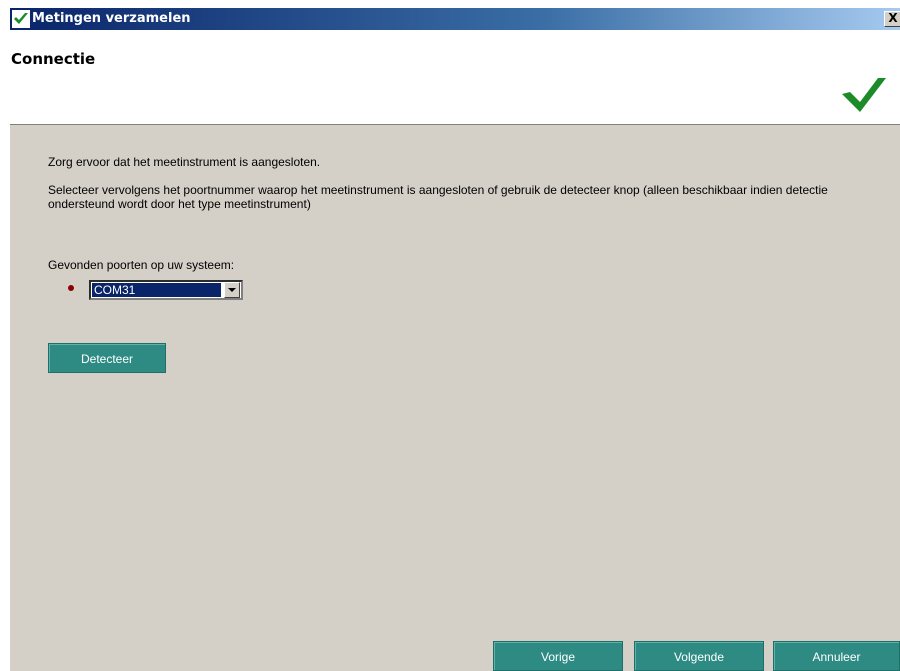  What do you see at coordinates (107, 358) in the screenshot?
I see `detect-button: Detecteer` at bounding box center [107, 358].